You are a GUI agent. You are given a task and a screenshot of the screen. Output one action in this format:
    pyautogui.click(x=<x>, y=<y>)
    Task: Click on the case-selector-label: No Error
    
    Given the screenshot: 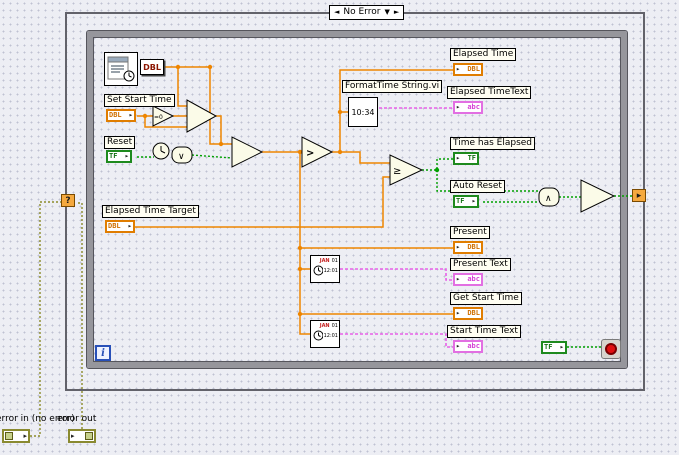 What is the action you would take?
    pyautogui.click(x=362, y=12)
    